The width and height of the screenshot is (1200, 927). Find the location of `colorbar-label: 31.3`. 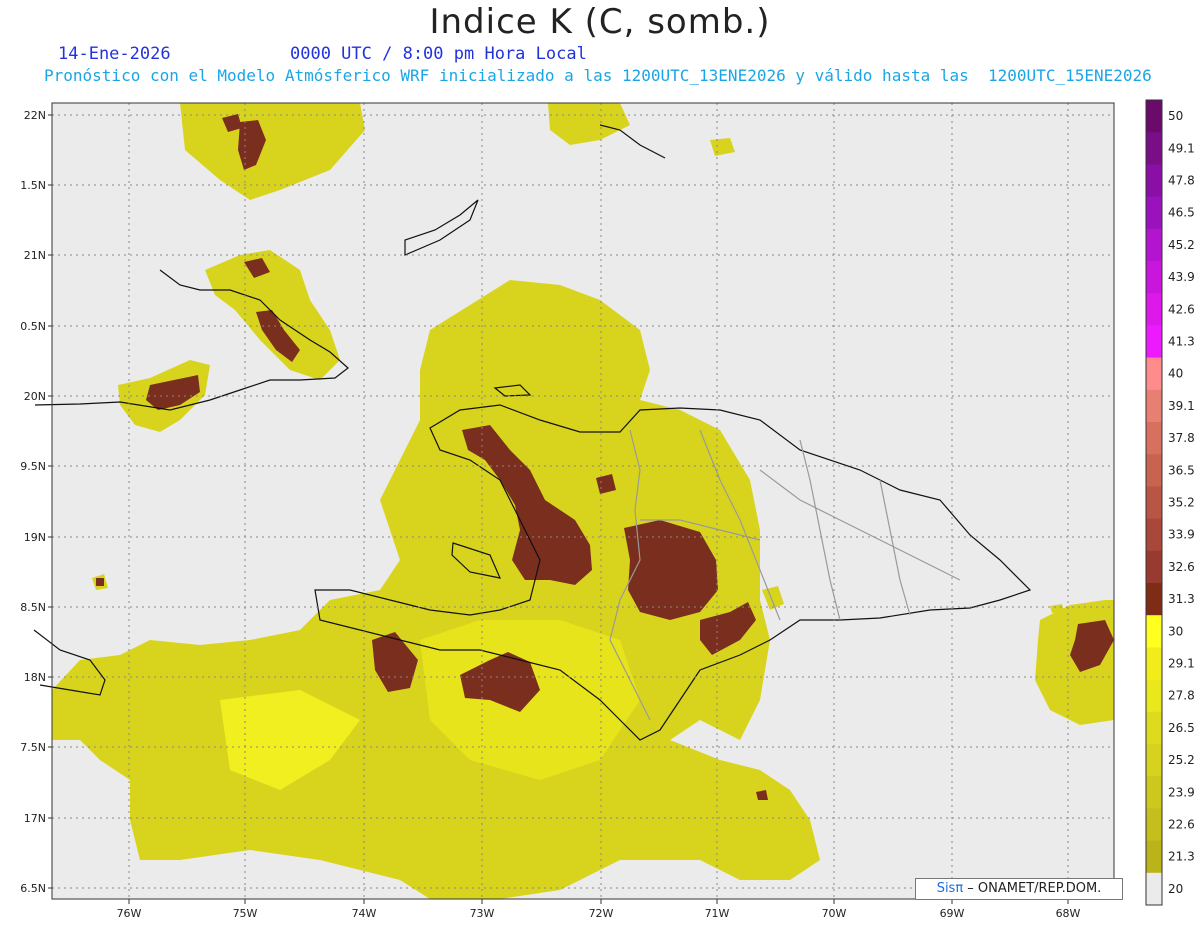

colorbar-label: 31.3 is located at coordinates (1181, 599).